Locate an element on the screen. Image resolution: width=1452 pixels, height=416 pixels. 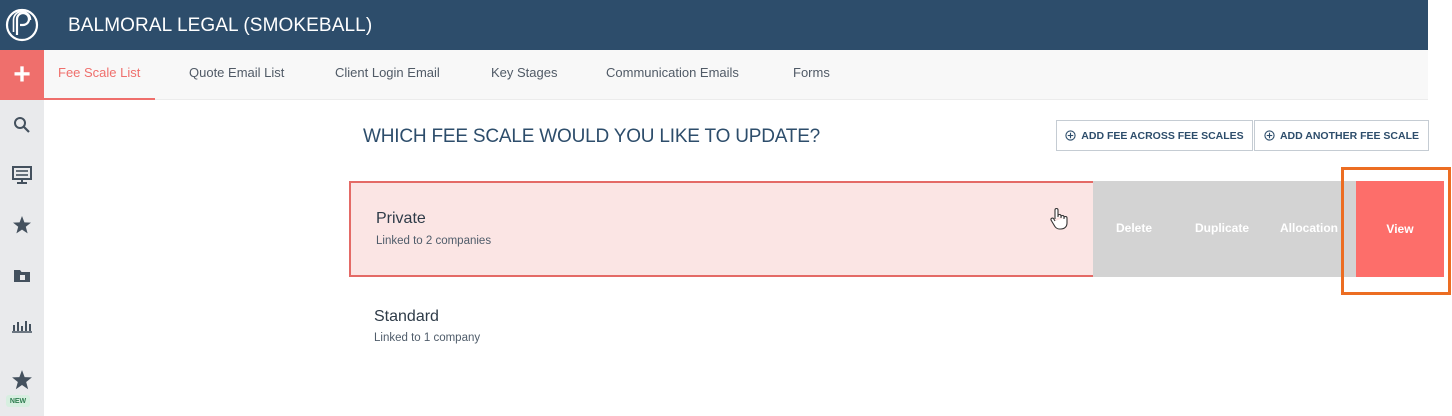
chart-icon is located at coordinates (22, 325).